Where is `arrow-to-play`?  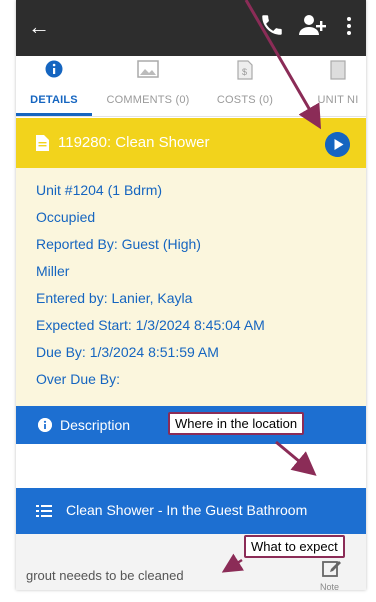 arrow-to-play is located at coordinates (283, 65).